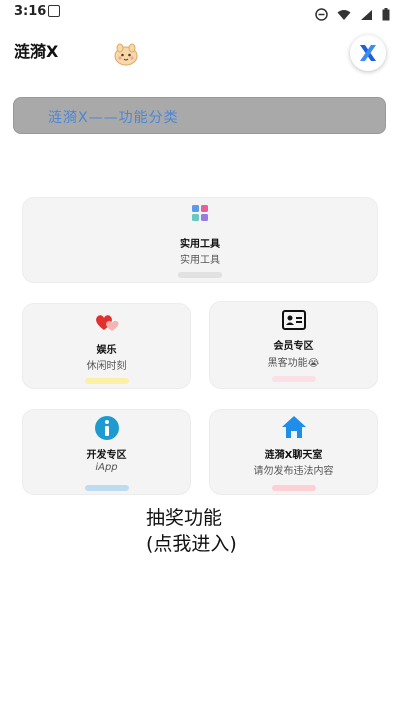 Image resolution: width=400 pixels, height=710 pixels. I want to click on lottery-link: 抽奖功能 (点我进入), so click(206, 531).